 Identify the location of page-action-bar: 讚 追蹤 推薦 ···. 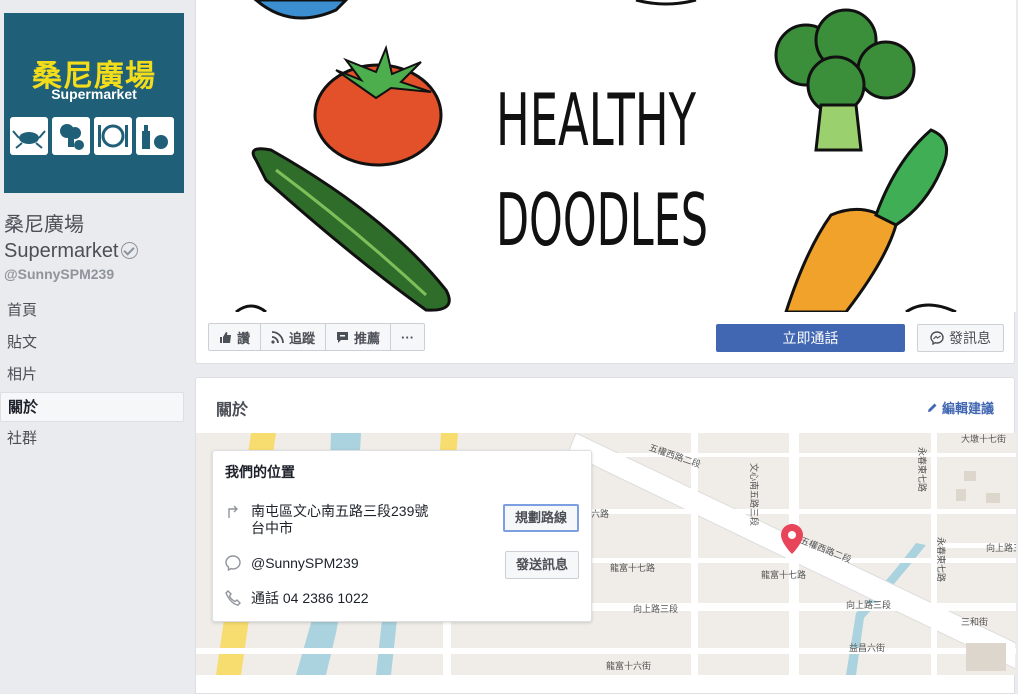
(317, 337).